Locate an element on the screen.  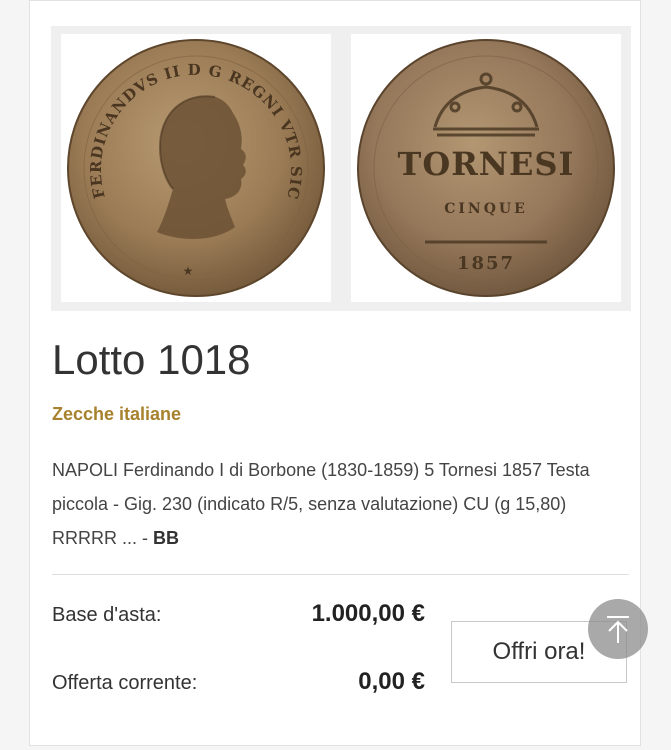
current-offer-value: 0,00 € is located at coordinates (391, 681).